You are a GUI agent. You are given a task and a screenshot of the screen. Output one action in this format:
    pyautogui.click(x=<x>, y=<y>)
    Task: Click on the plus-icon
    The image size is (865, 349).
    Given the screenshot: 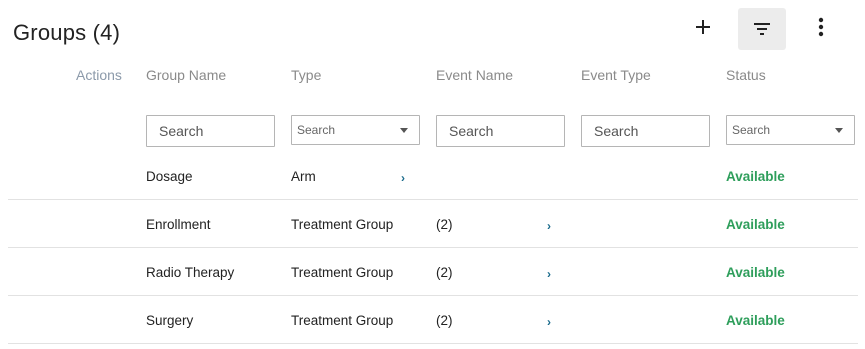 What is the action you would take?
    pyautogui.click(x=703, y=27)
    